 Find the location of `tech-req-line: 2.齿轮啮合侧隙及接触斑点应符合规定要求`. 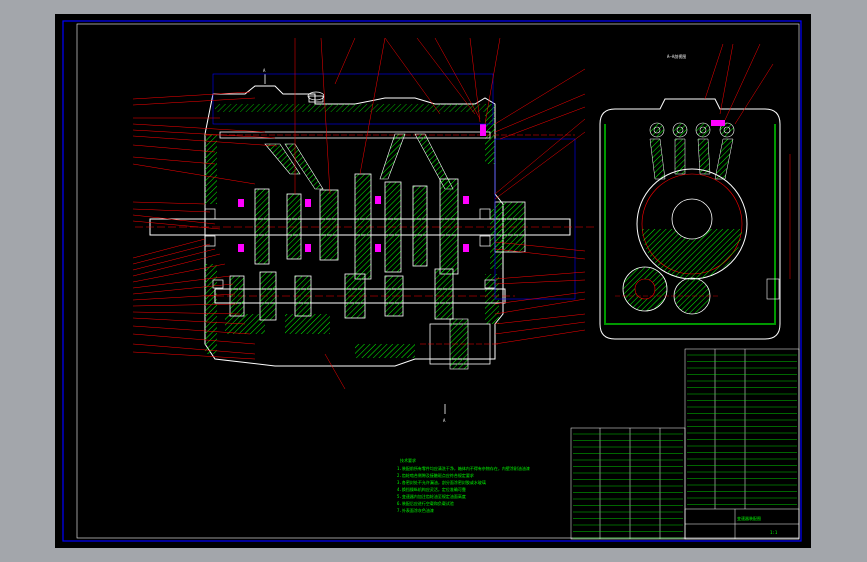

tech-req-line: 2.齿轮啮合侧隙及接触斑点应符合规定要求 is located at coordinates (435, 475).